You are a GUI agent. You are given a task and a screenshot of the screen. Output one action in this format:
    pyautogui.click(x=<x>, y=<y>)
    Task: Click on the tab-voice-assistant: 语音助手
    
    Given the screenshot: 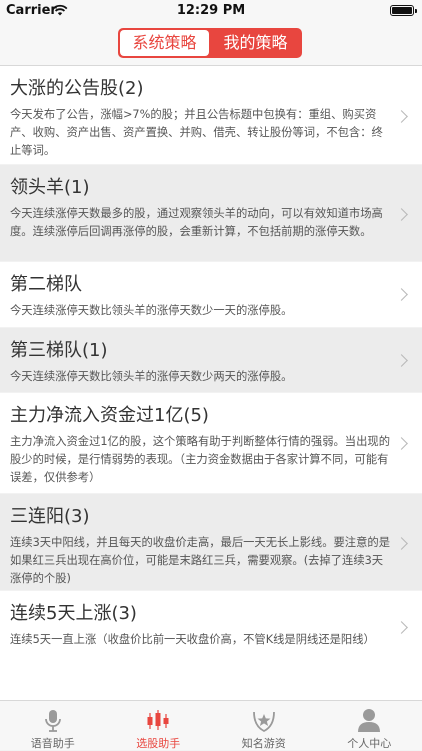 What is the action you would take?
    pyautogui.click(x=53, y=725)
    